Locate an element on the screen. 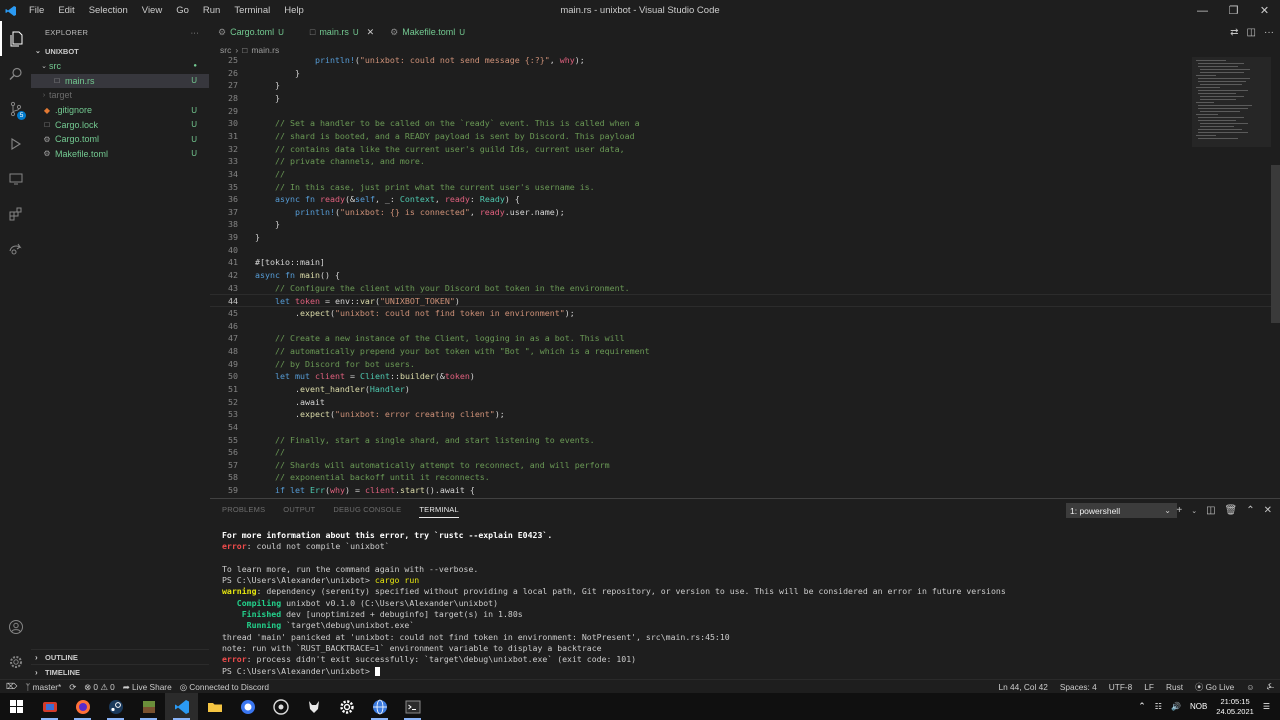 The height and width of the screenshot is (720, 1280). code-line: 29 is located at coordinates (741, 111).